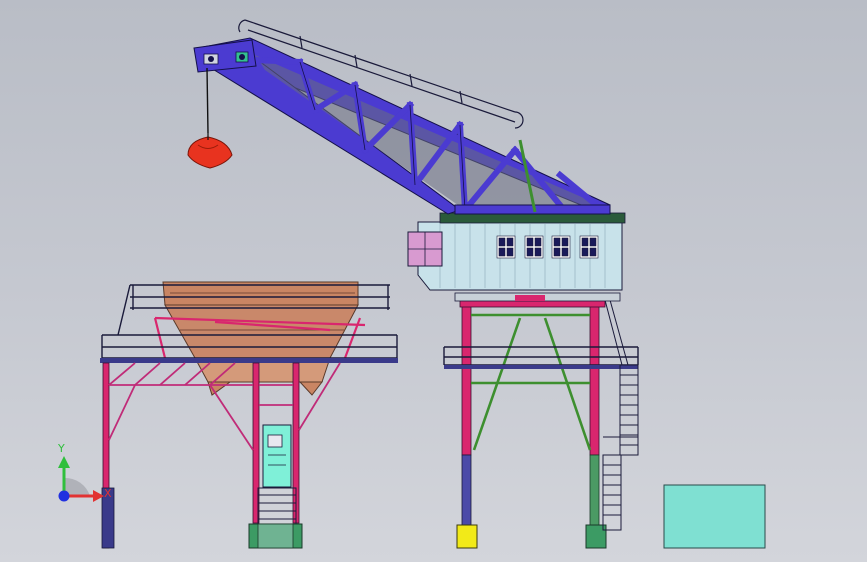 Image resolution: width=867 pixels, height=562 pixels. What do you see at coordinates (714, 516) in the screenshot?
I see `ground-block` at bounding box center [714, 516].